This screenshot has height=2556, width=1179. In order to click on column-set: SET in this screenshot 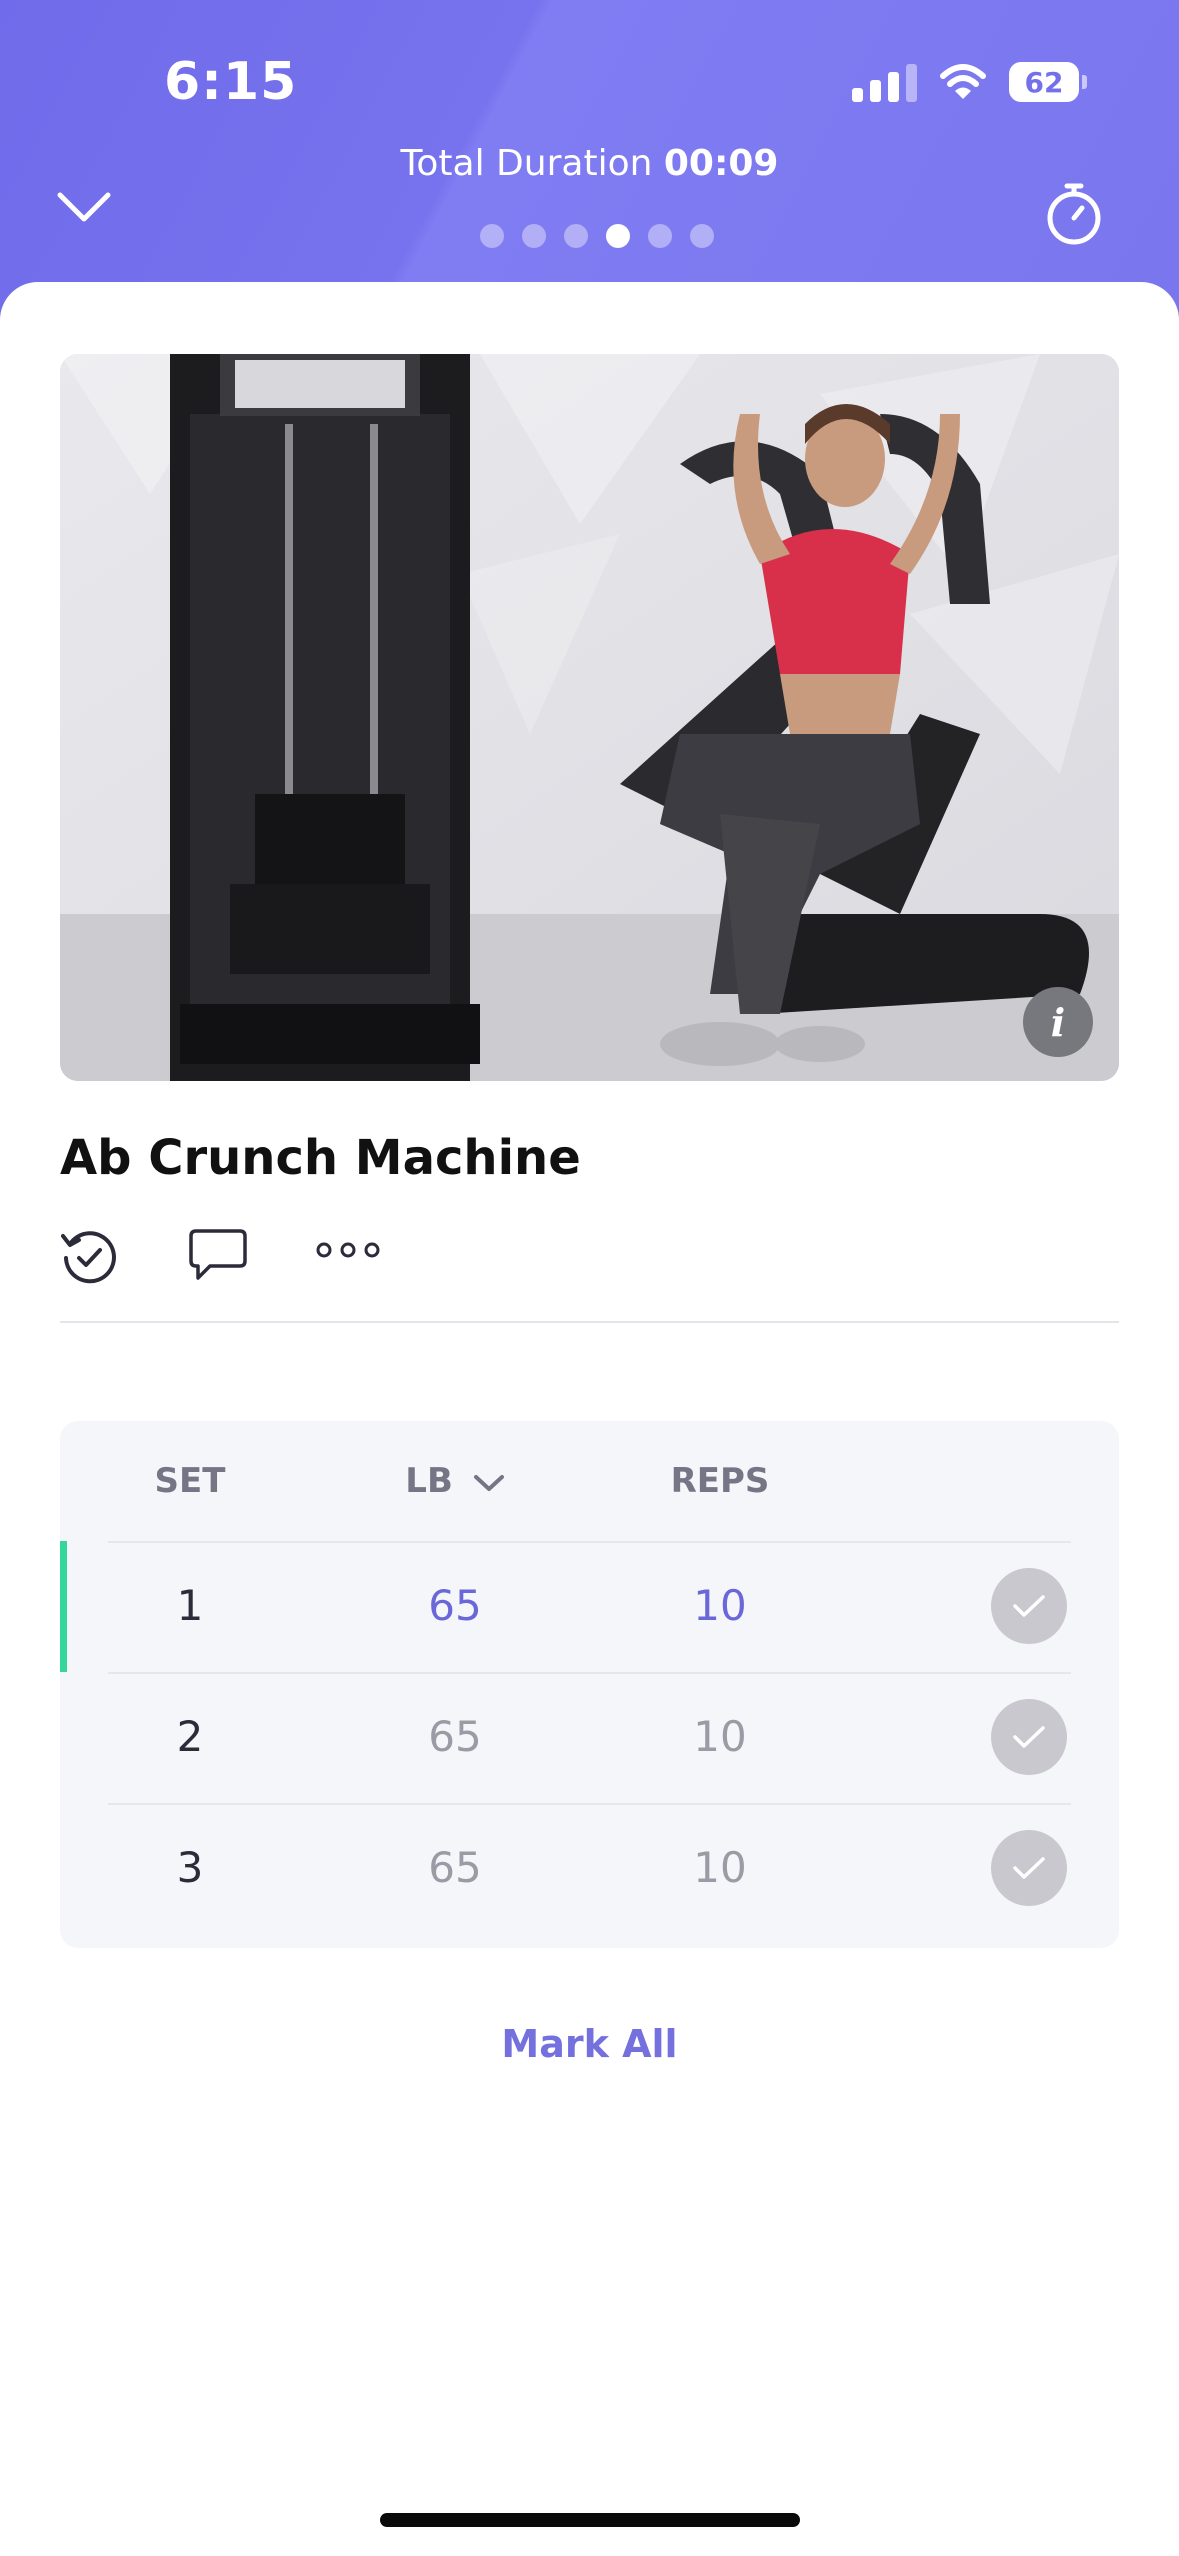, I will do `click(190, 1481)`.